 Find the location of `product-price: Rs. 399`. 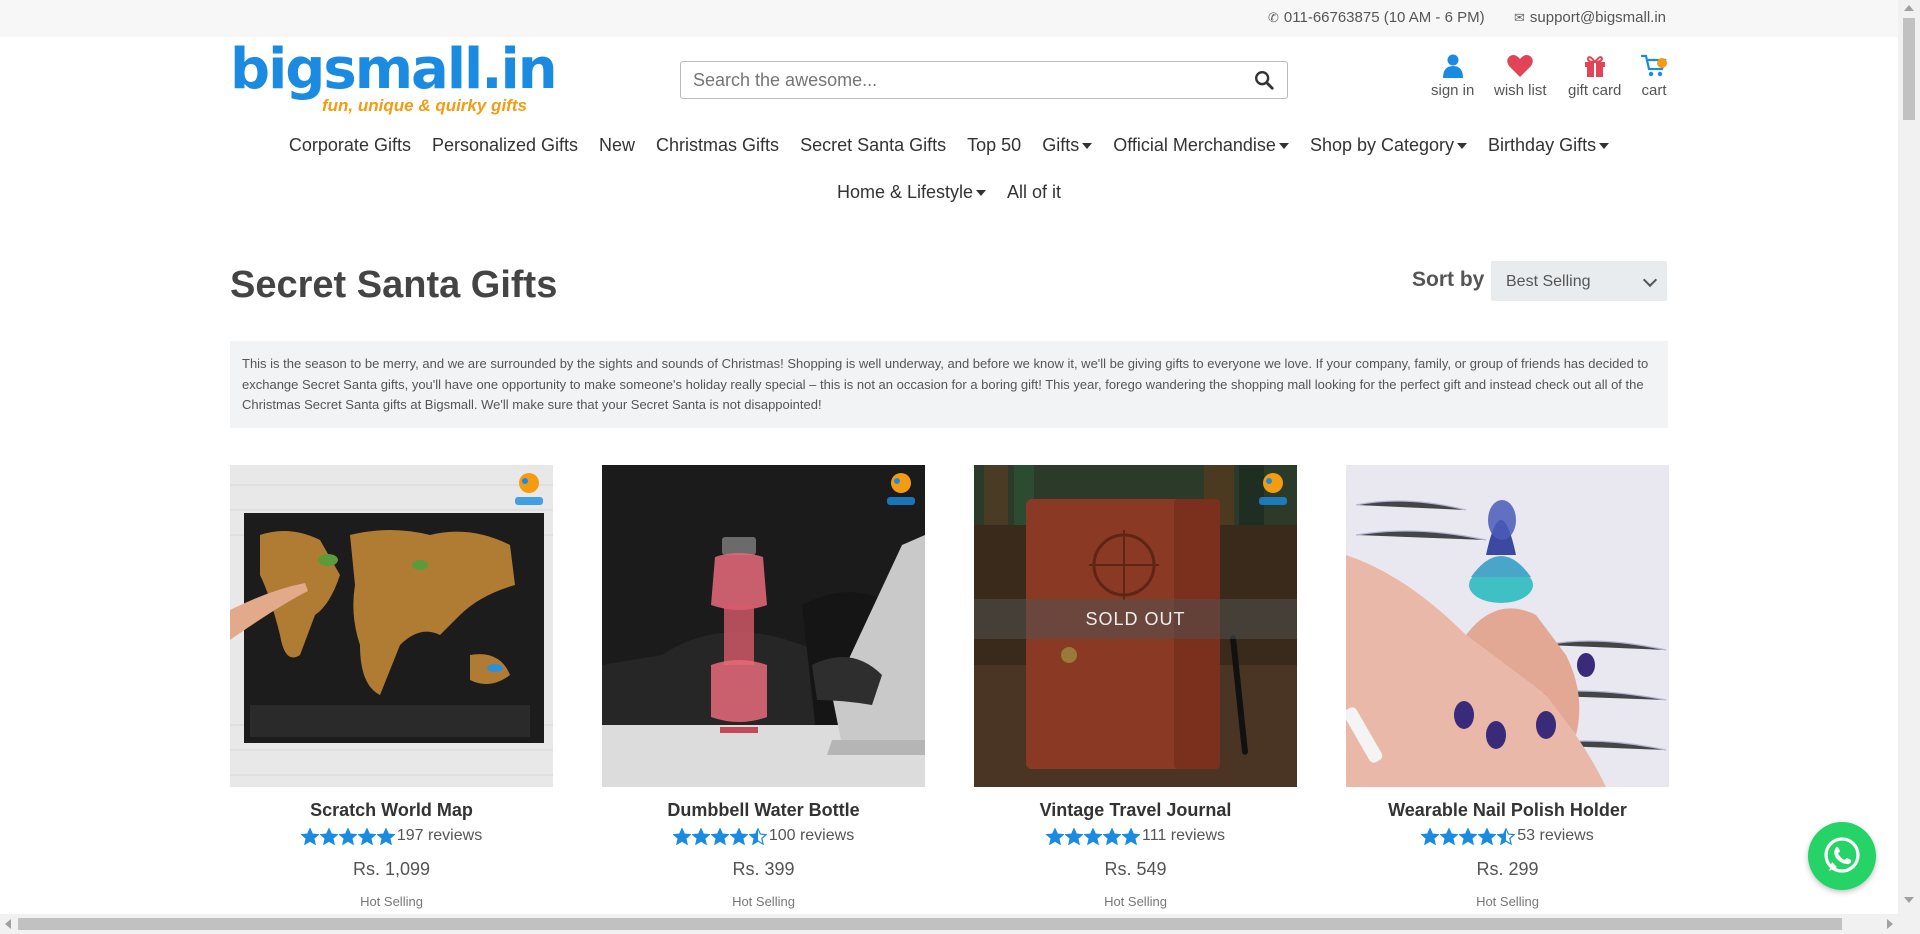

product-price: Rs. 399 is located at coordinates (763, 869).